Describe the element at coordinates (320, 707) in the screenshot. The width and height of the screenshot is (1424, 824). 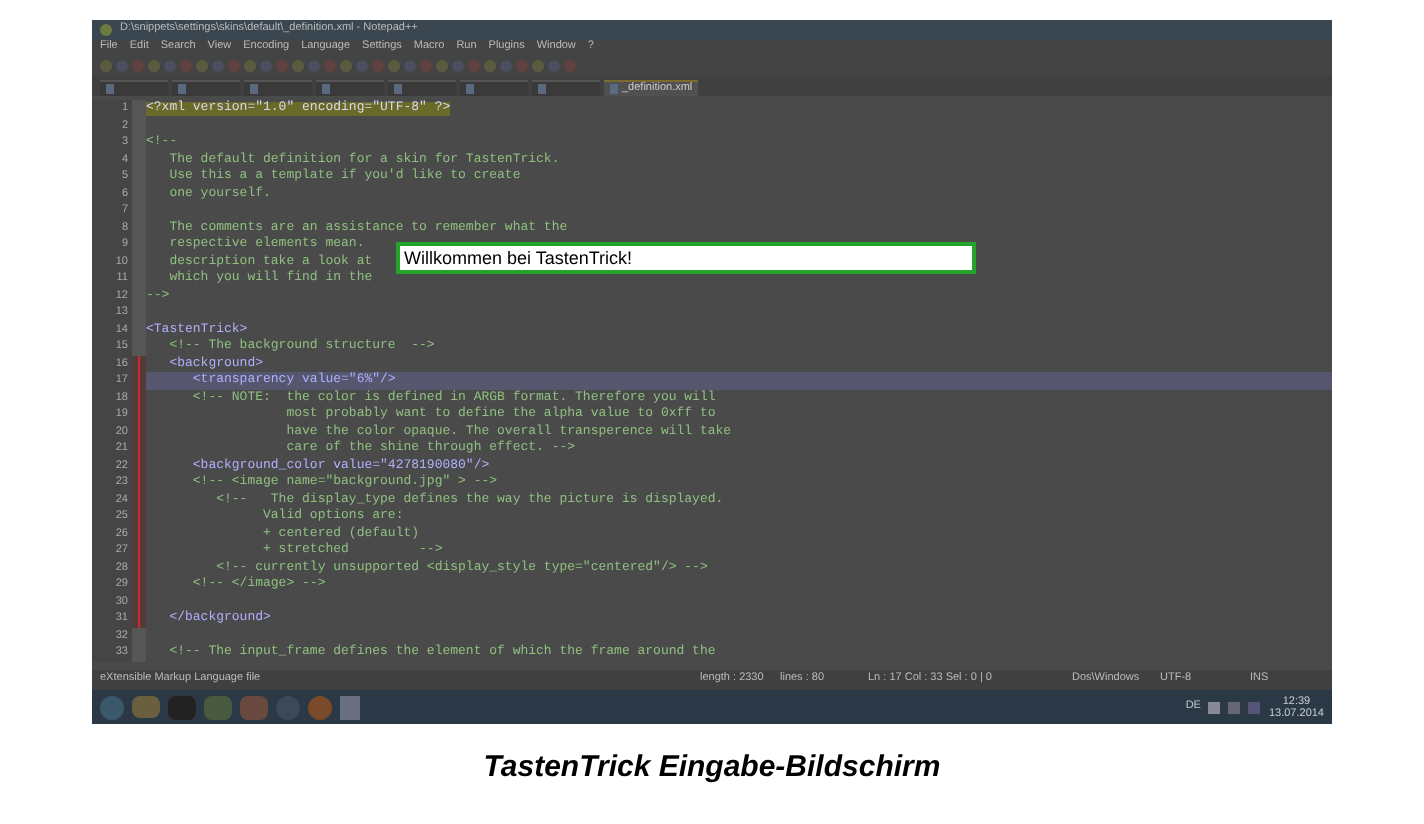
I see `browser-icon` at that location.